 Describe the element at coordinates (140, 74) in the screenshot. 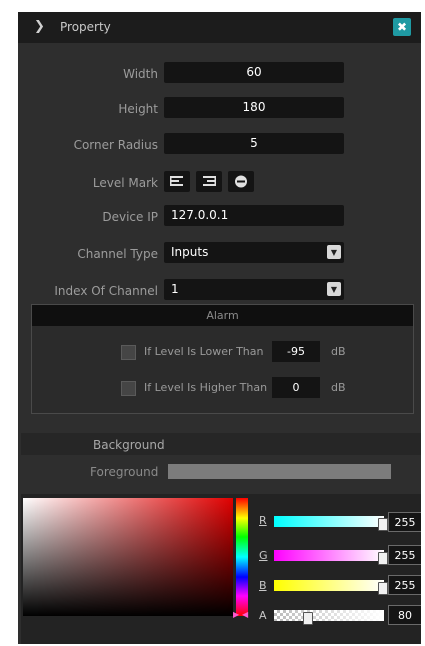

I see `width-label: Width` at that location.